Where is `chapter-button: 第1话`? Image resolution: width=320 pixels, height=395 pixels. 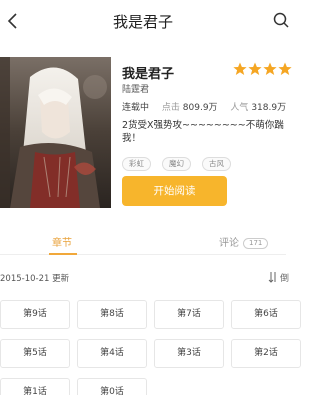
chapter-button: 第1话 is located at coordinates (35, 386).